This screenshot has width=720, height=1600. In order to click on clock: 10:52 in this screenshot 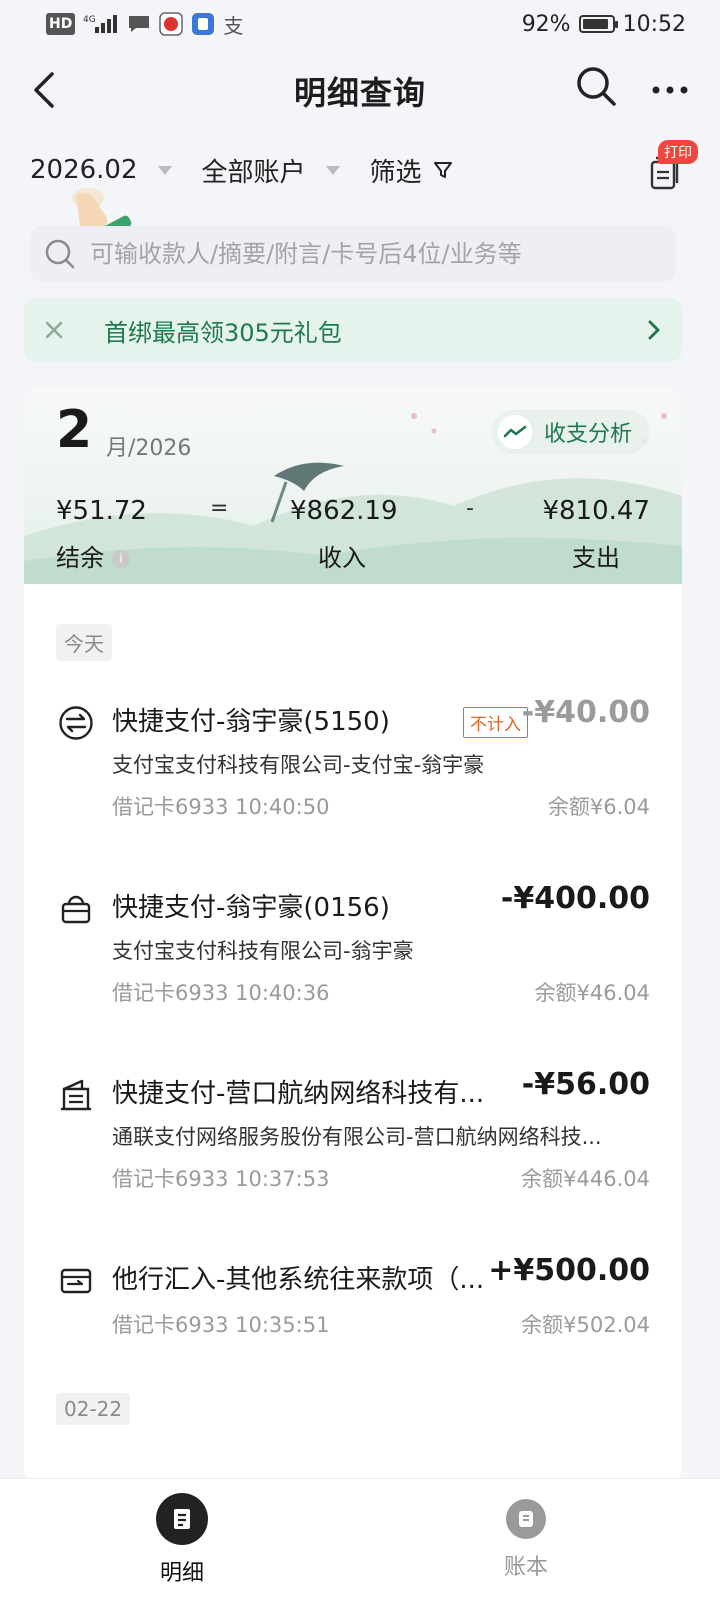, I will do `click(654, 24)`.